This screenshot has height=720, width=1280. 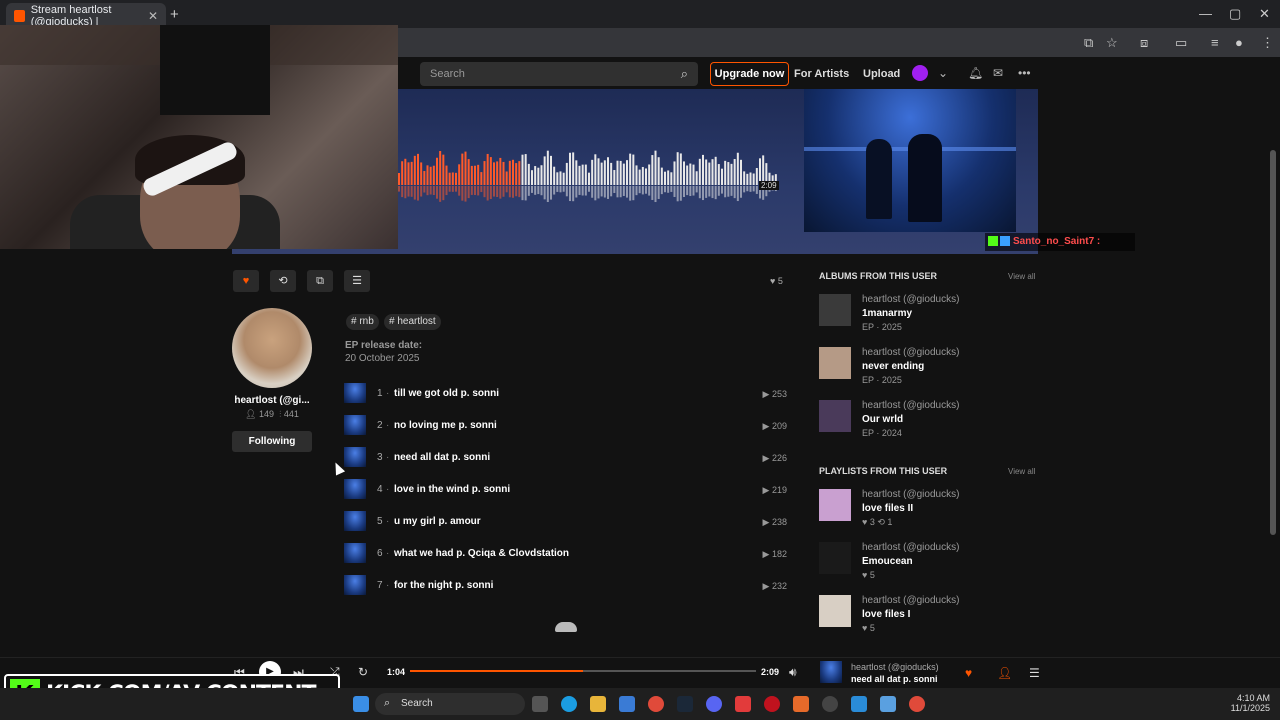 What do you see at coordinates (1205, 13) in the screenshot?
I see `minimize-icon: —` at bounding box center [1205, 13].